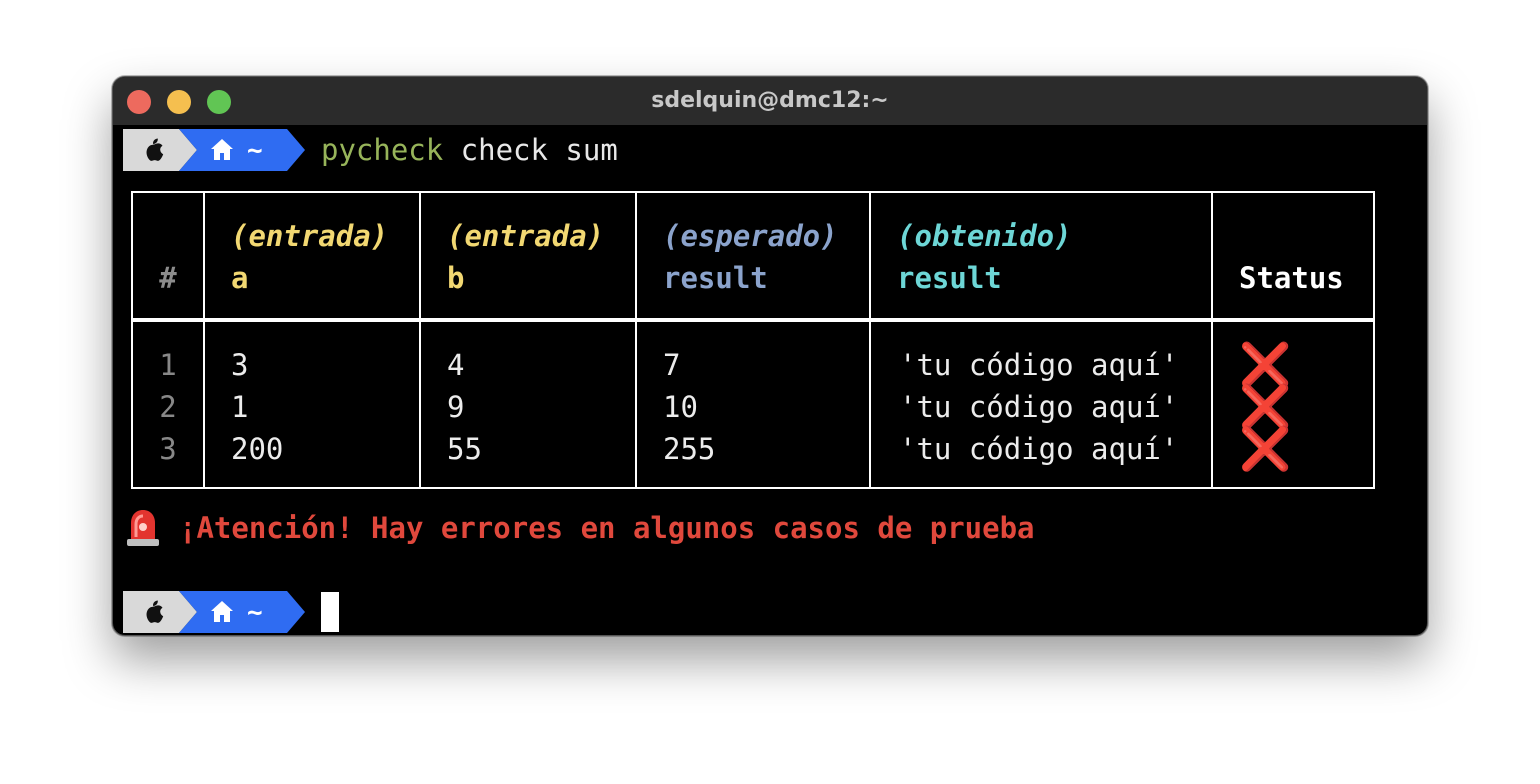  Describe the element at coordinates (456, 278) in the screenshot. I see `header-b-name: b` at that location.